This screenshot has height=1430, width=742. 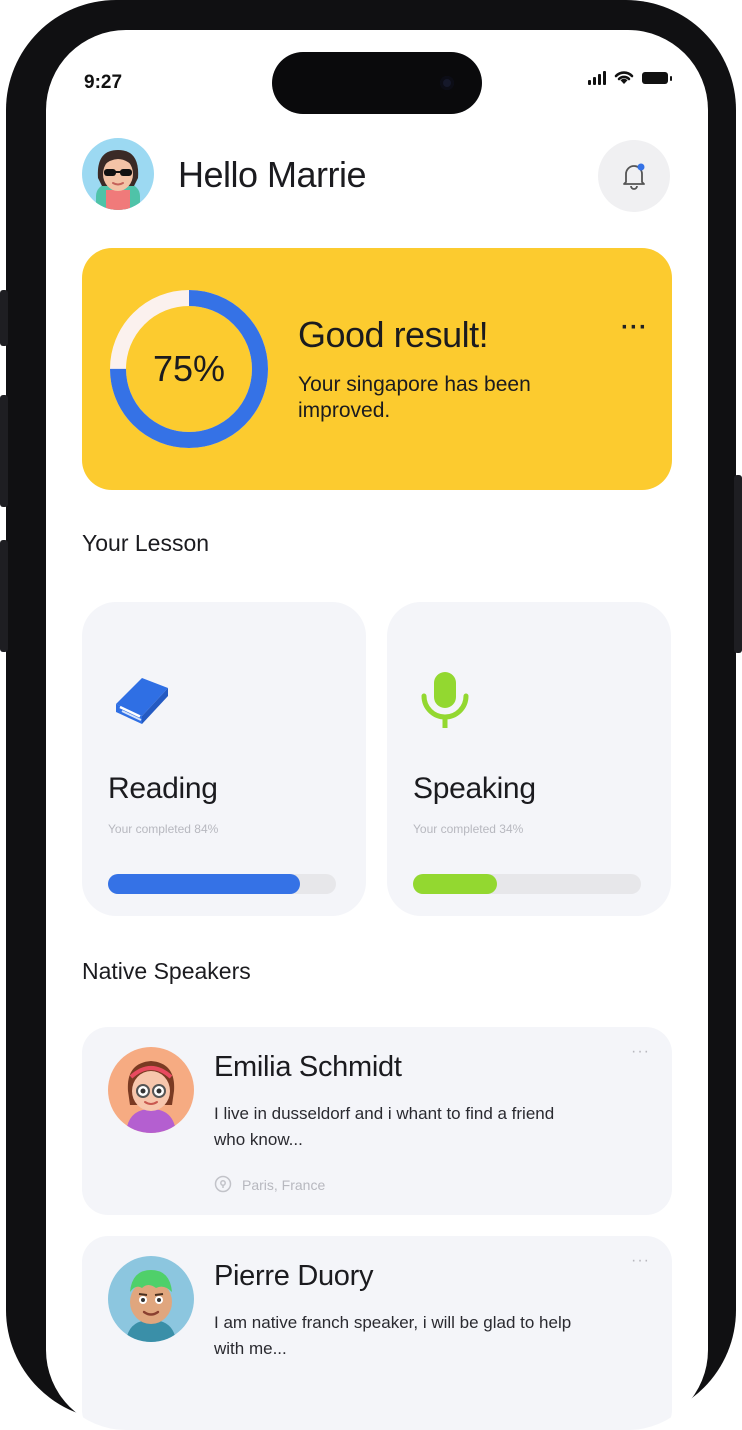 What do you see at coordinates (118, 174) in the screenshot?
I see `user-avatar` at bounding box center [118, 174].